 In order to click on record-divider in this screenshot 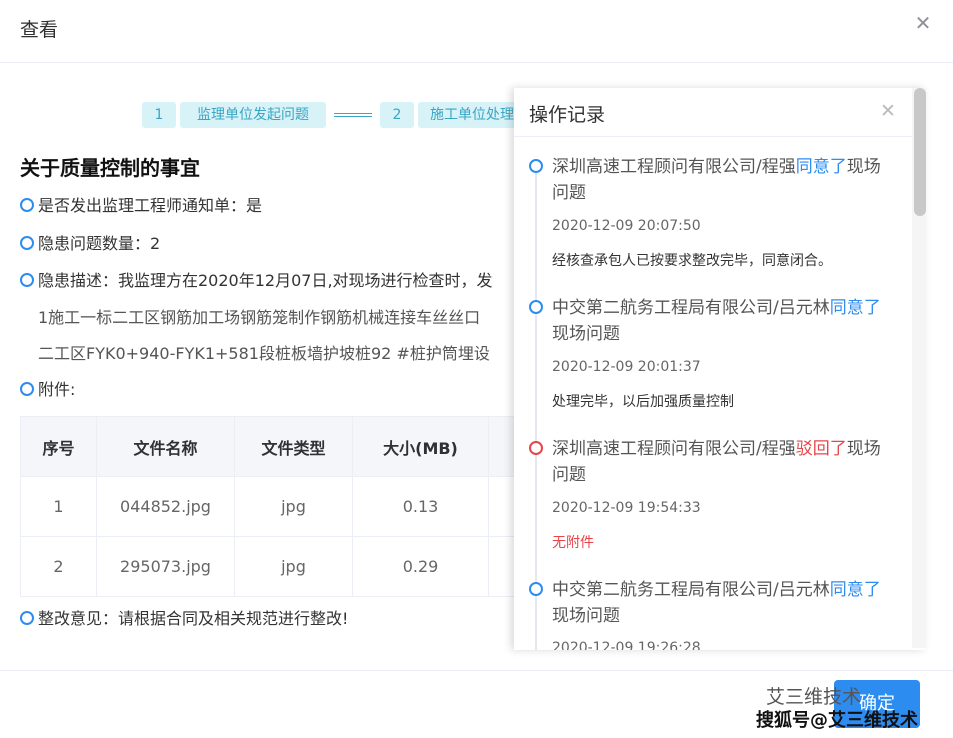, I will do `click(714, 136)`.